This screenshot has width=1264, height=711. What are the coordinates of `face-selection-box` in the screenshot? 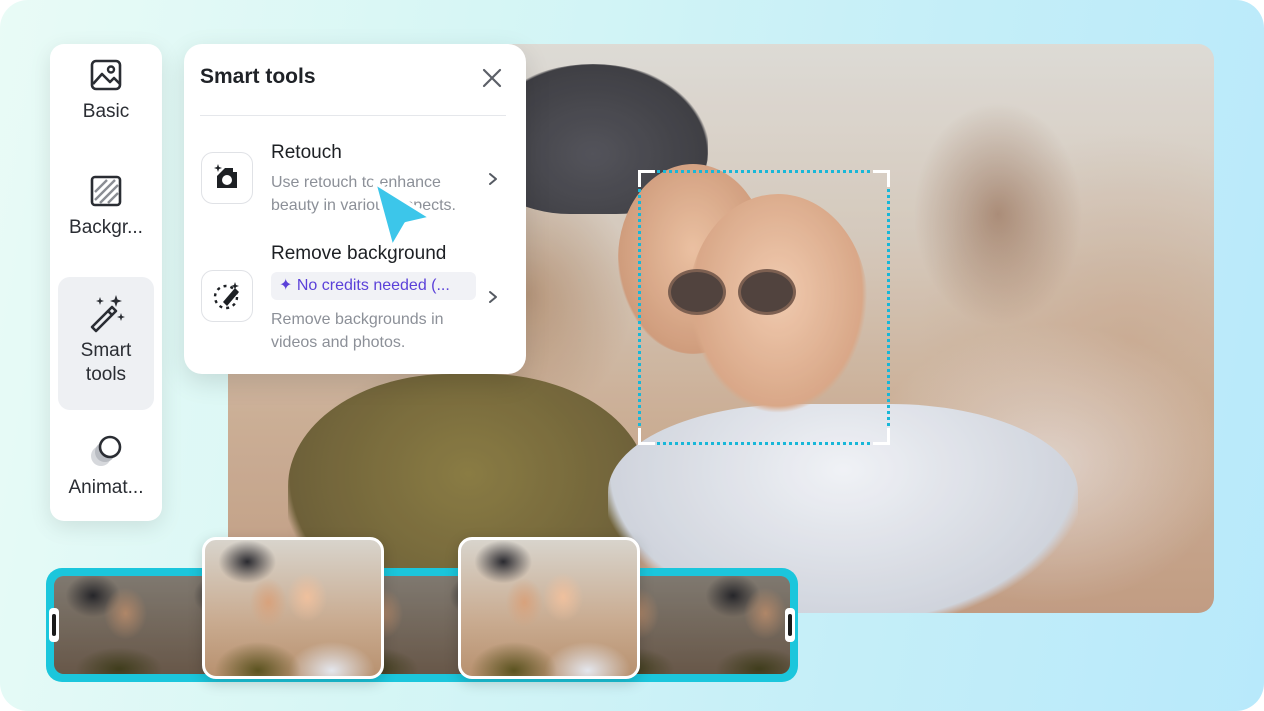 It's located at (764, 307).